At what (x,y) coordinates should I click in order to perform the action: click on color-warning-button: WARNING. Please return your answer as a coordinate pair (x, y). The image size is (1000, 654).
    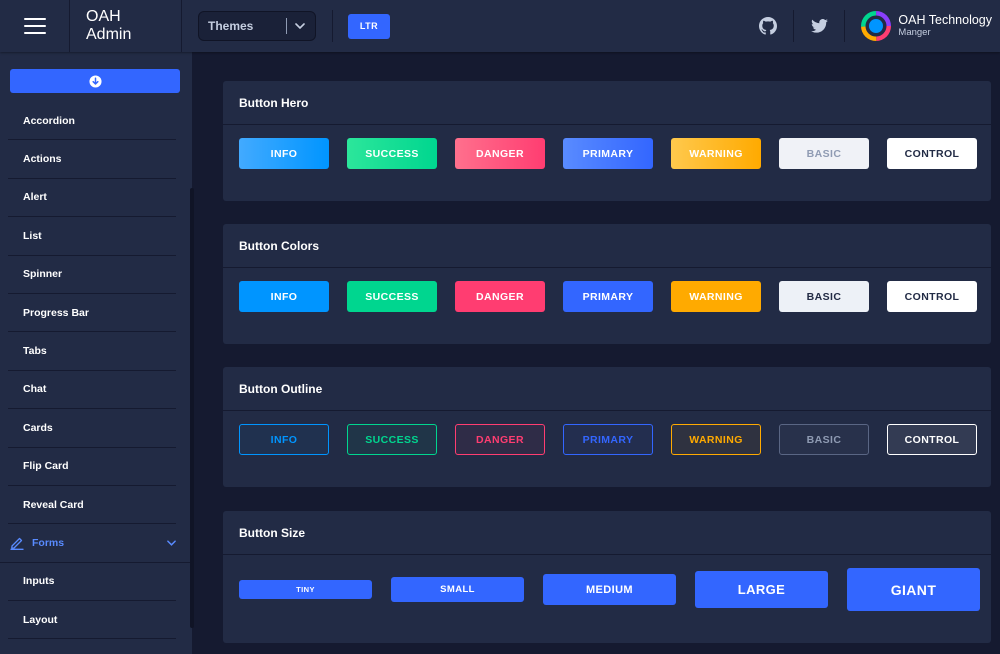
    Looking at the image, I should click on (716, 296).